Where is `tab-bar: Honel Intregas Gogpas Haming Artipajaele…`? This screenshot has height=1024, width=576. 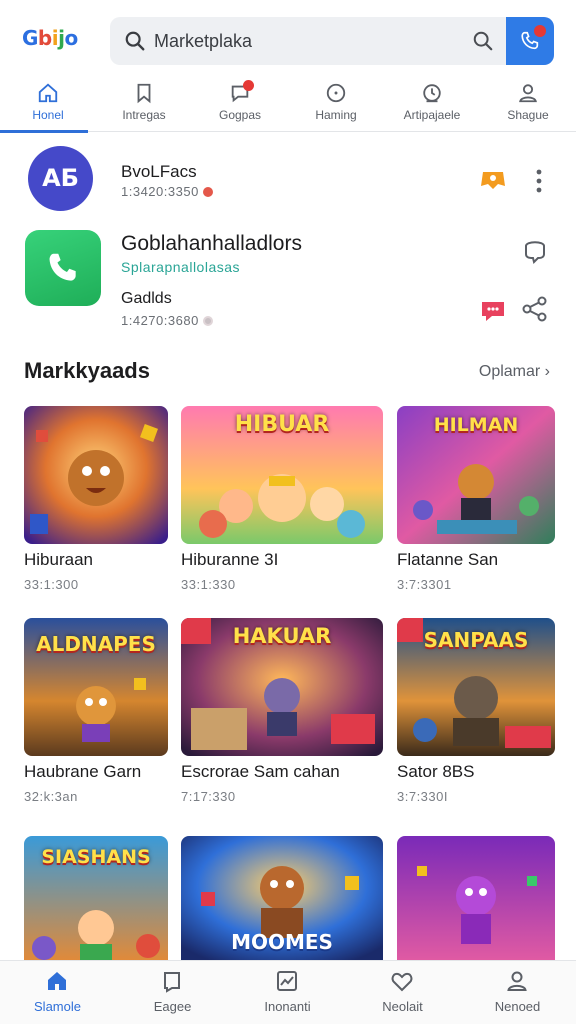 tab-bar: Honel Intregas Gogpas Haming Artipajaele… is located at coordinates (288, 105).